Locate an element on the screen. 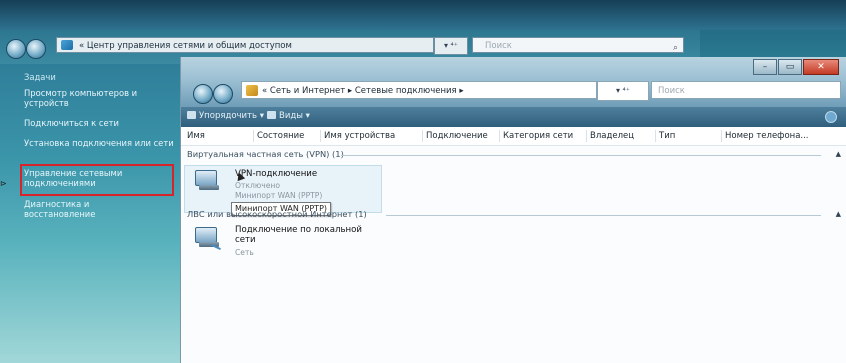 The image size is (846, 363). vpn-connection-status: Отключено is located at coordinates (258, 185).